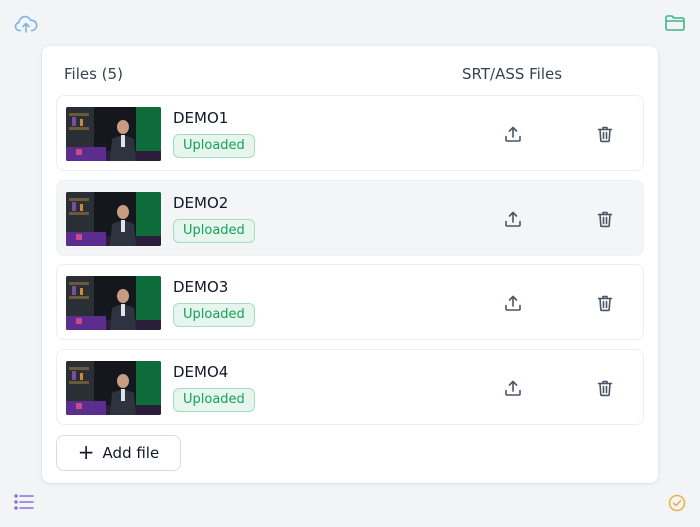 Image resolution: width=700 pixels, height=527 pixels. Describe the element at coordinates (24, 502) in the screenshot. I see `list-icon` at that location.